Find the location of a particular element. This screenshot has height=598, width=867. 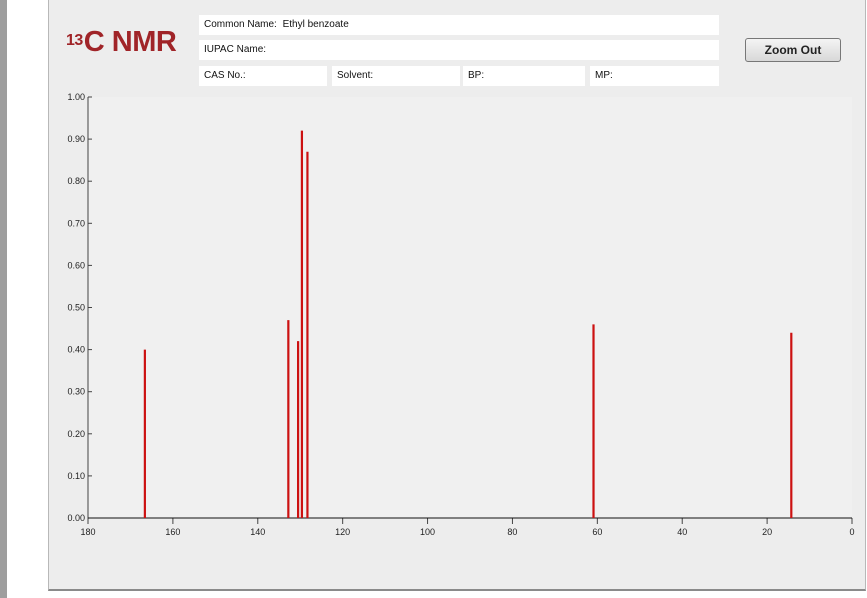

y-tick-label: 0.70 is located at coordinates (76, 223).